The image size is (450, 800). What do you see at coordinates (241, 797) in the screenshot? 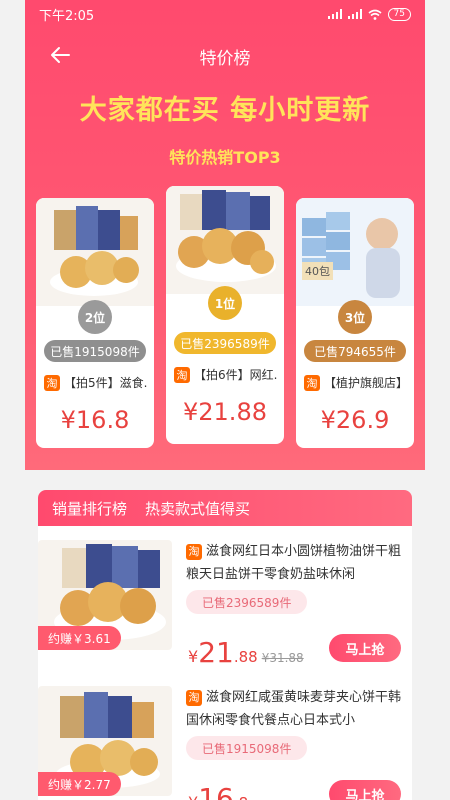
I see `price-decimal: .8` at bounding box center [241, 797].